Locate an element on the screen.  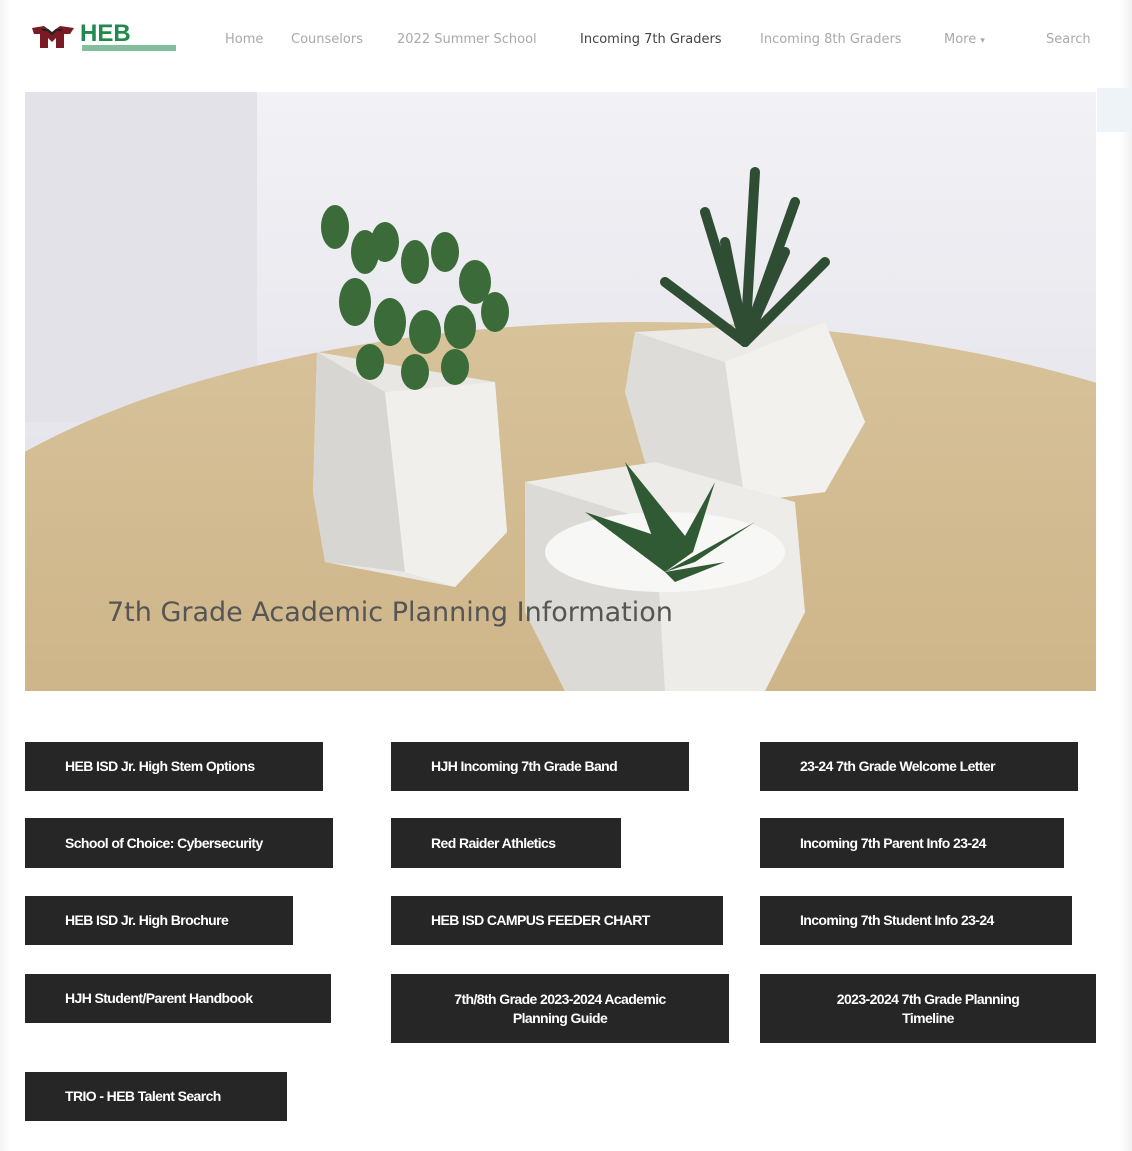
nav-incoming-8th-graders: Incoming 8th Graders is located at coordinates (831, 39).